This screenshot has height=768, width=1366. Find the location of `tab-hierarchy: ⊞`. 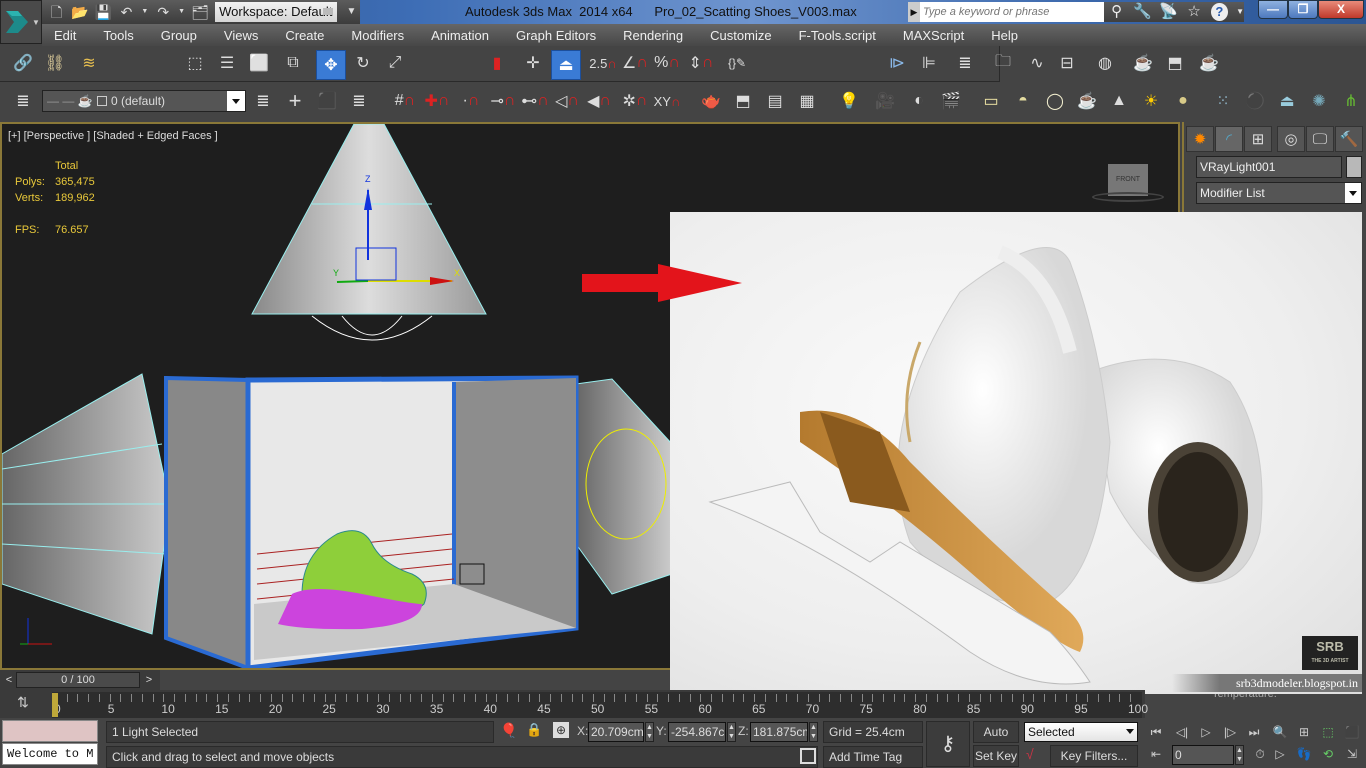

tab-hierarchy: ⊞ is located at coordinates (1258, 139).